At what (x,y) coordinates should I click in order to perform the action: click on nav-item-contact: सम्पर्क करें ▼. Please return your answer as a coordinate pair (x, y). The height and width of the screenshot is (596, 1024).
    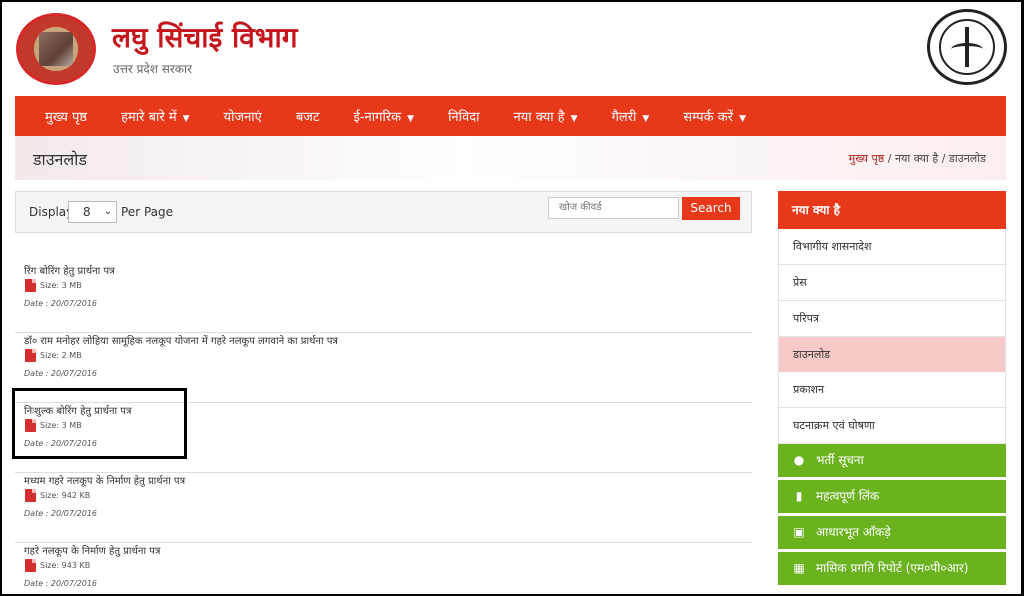
    Looking at the image, I should click on (714, 116).